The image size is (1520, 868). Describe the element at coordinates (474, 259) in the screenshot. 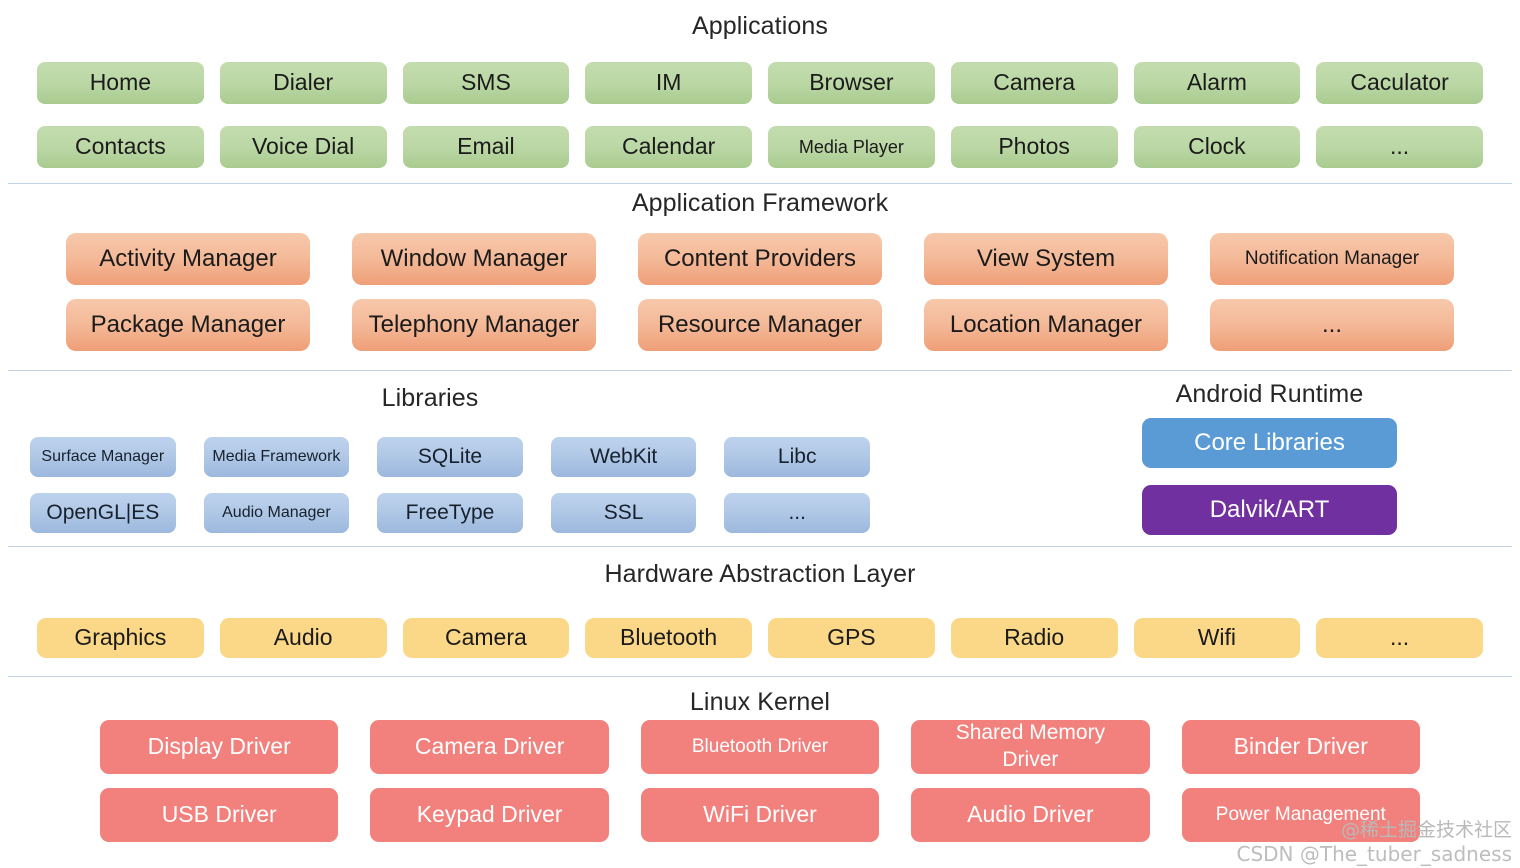

I see `fw-box-window-manager: Window Manager` at that location.